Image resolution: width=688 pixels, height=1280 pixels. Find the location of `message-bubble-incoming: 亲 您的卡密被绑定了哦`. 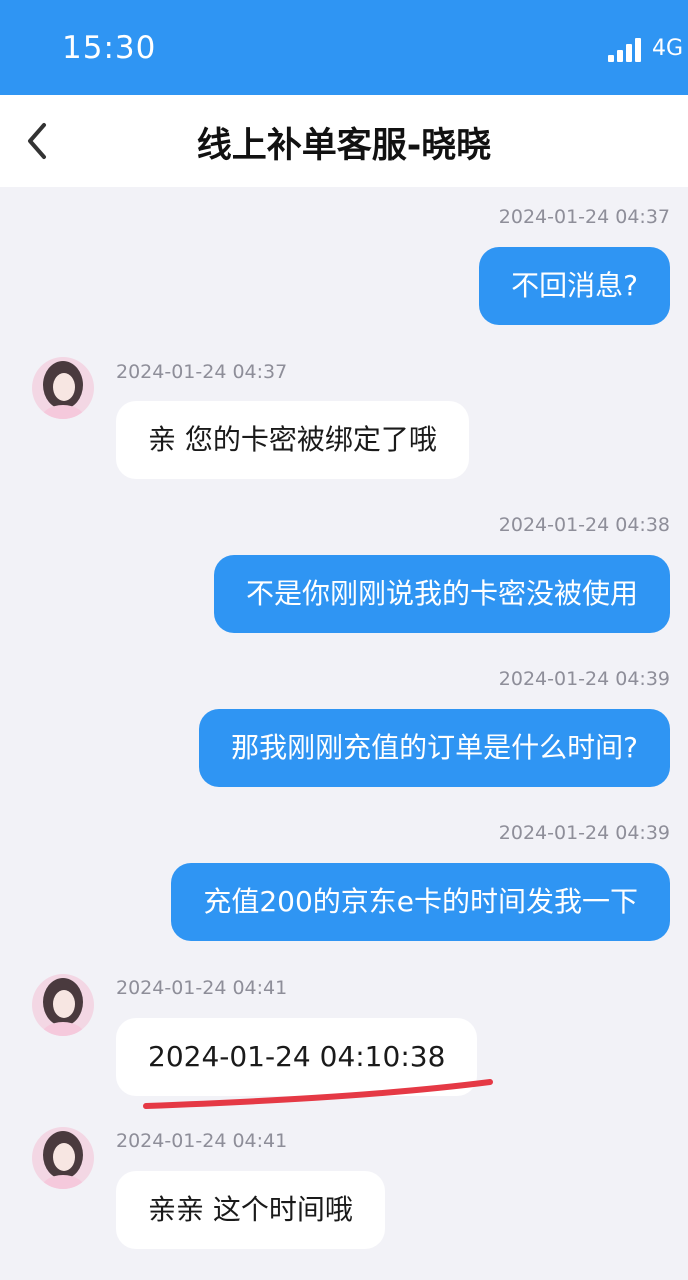

message-bubble-incoming: 亲 您的卡密被绑定了哦 is located at coordinates (292, 440).